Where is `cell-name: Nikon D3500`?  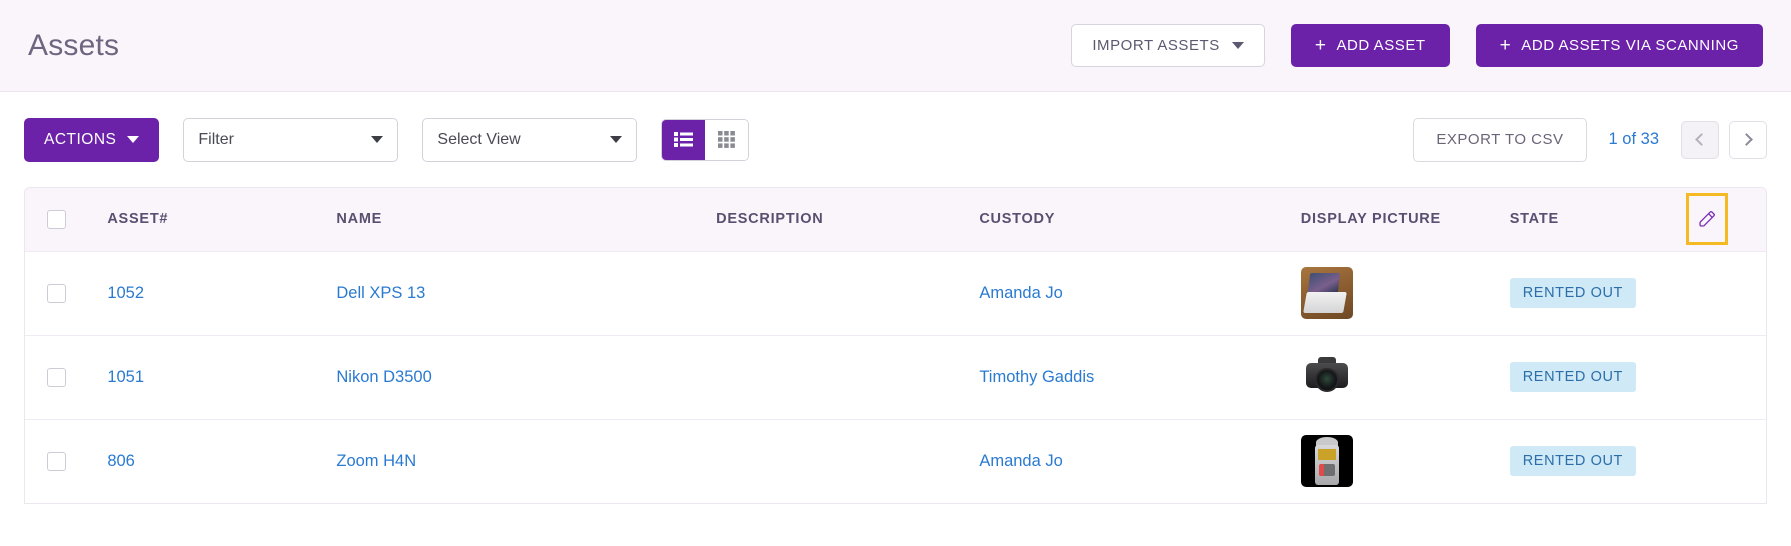 cell-name: Nikon D3500 is located at coordinates (516, 377).